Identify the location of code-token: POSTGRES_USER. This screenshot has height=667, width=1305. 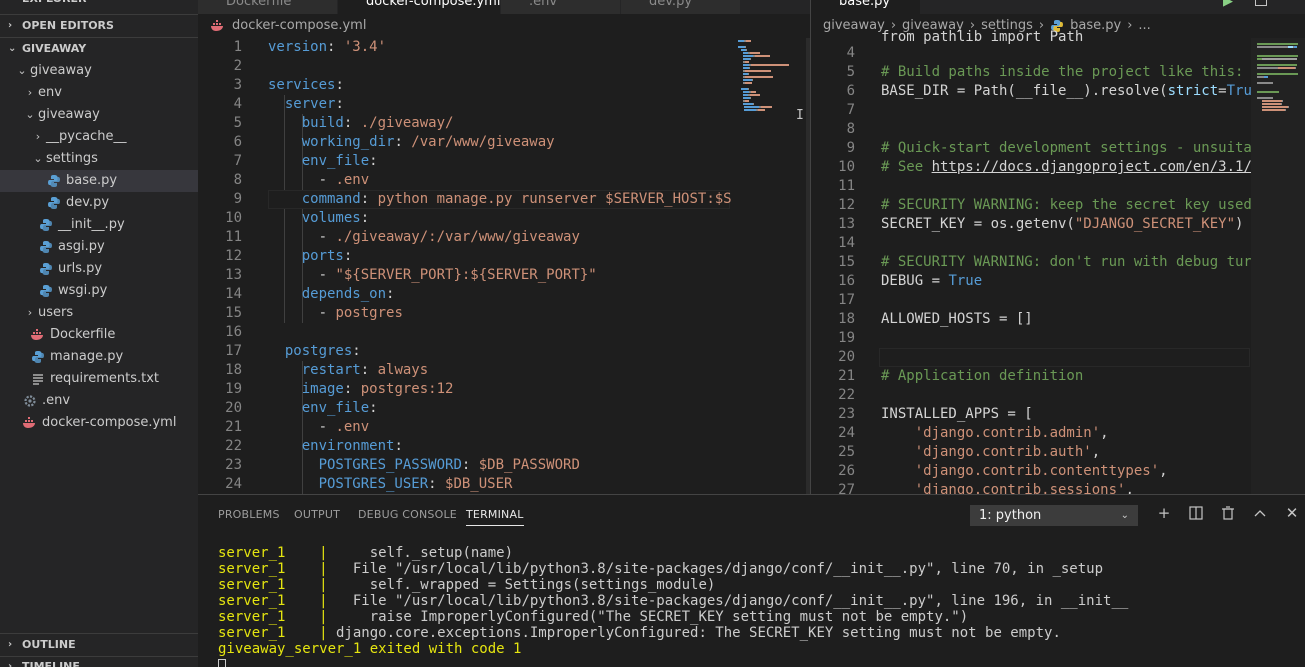
(373, 484).